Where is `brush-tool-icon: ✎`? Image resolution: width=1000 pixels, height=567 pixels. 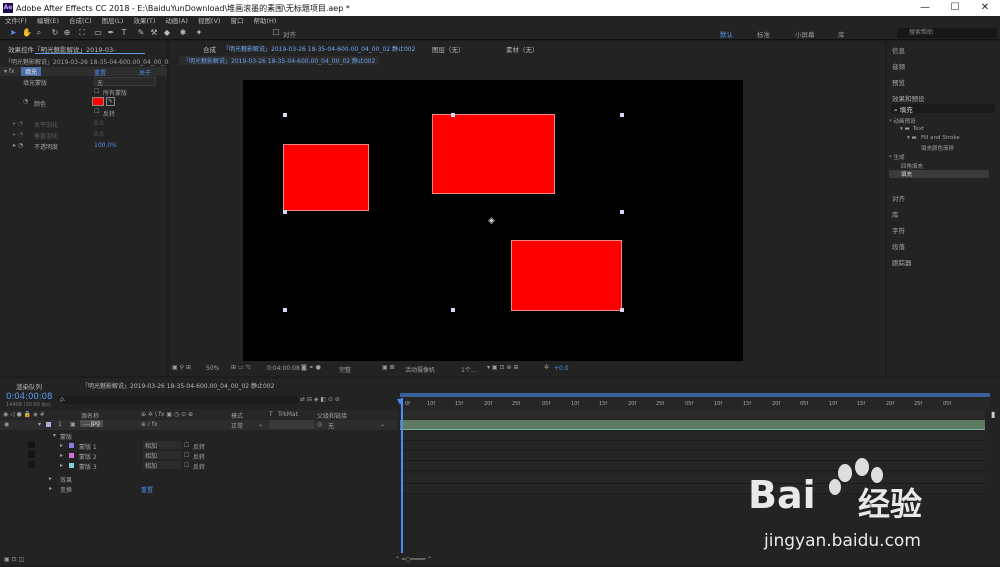
brush-tool-icon: ✎ is located at coordinates (141, 33).